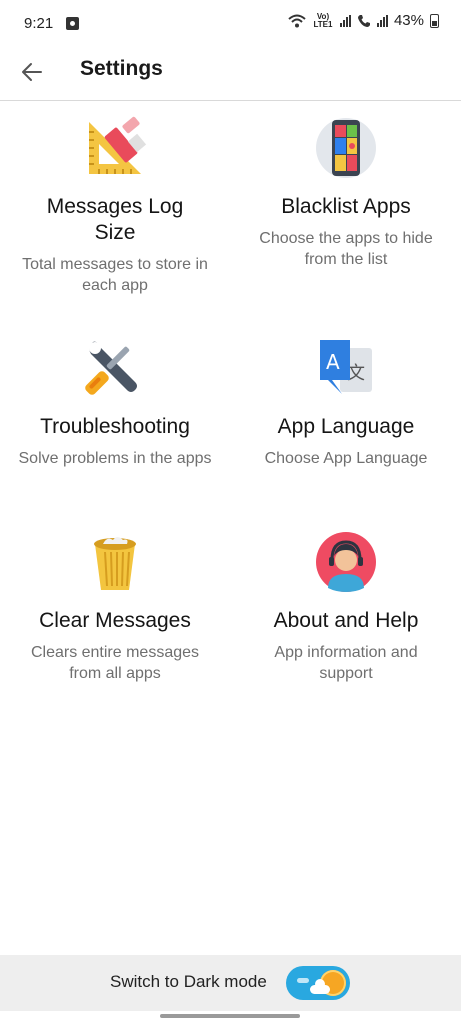  Describe the element at coordinates (39, 23) in the screenshot. I see `status-time: 9:21` at that location.